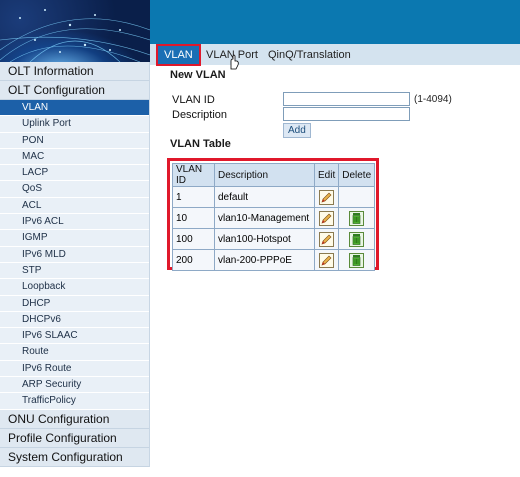 This screenshot has height=477, width=520. What do you see at coordinates (346, 114) in the screenshot?
I see `description-input` at bounding box center [346, 114].